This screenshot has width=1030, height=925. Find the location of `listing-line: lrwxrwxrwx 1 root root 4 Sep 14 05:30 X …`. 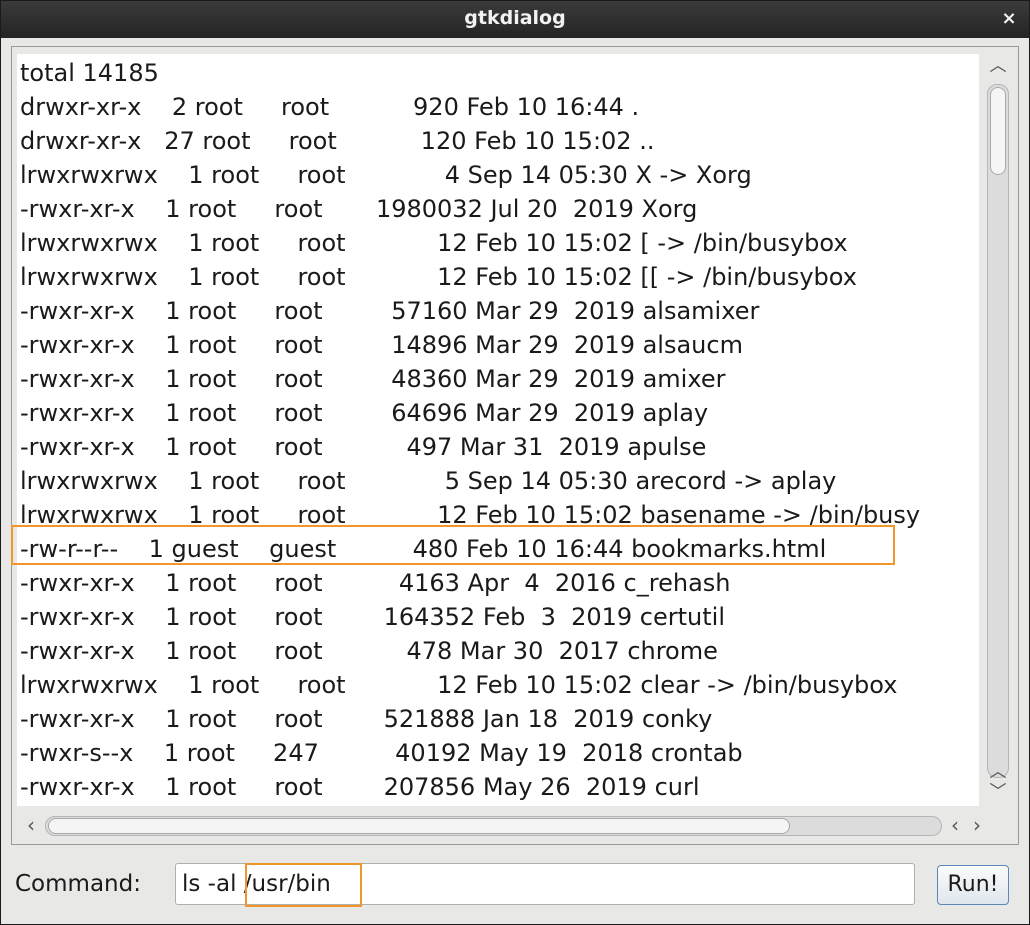

listing-line: lrwxrwxrwx 1 root root 4 Sep 14 05:30 X … is located at coordinates (386, 175).